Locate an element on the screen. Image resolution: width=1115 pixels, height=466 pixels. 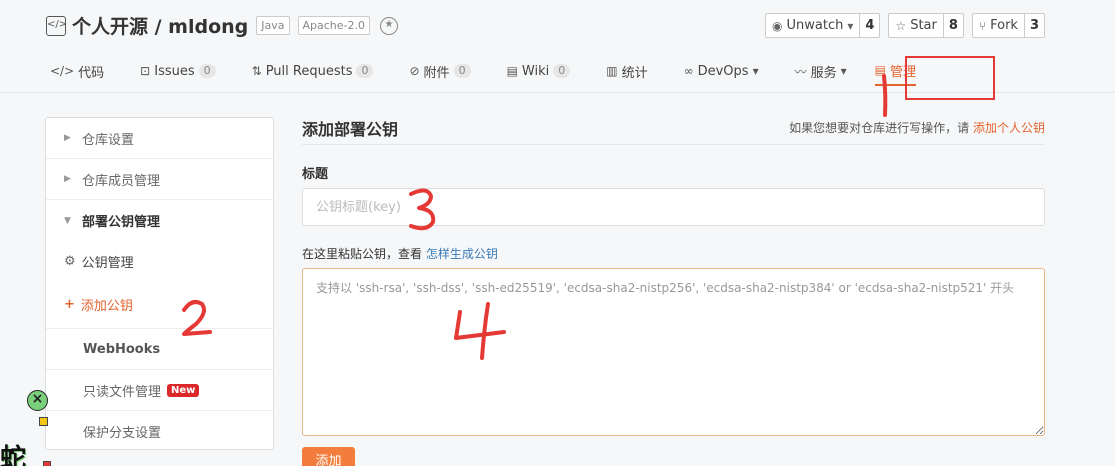
star-icon: ☆ is located at coordinates (901, 25).